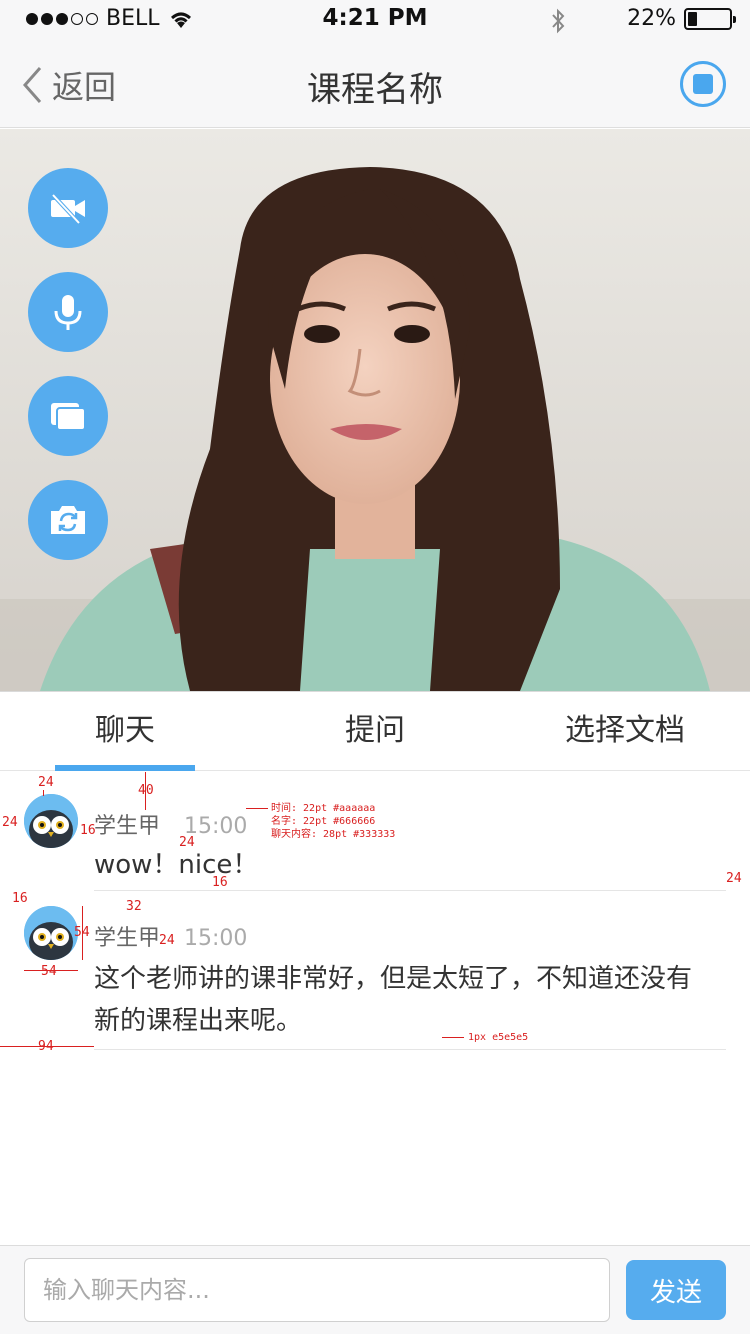 Image resolution: width=750 pixels, height=1334 pixels. I want to click on stop-button, so click(703, 84).